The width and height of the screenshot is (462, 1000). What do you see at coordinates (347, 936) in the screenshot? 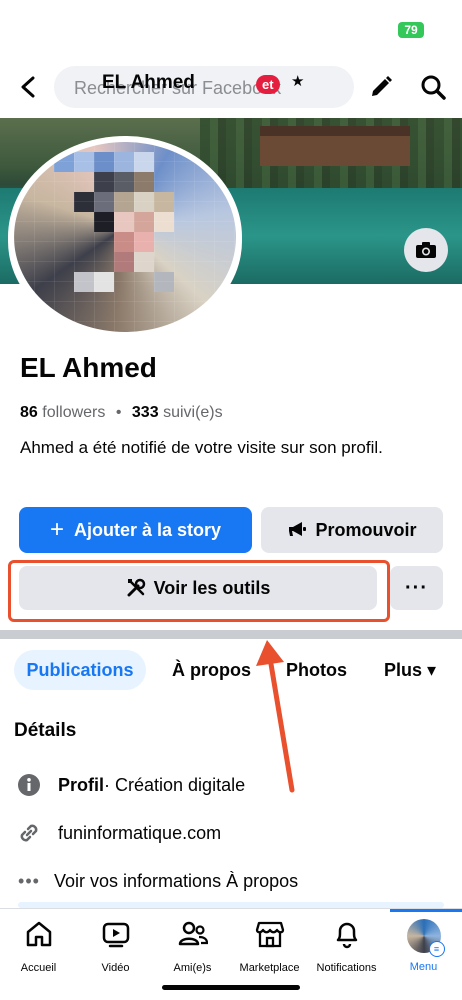
I see `bell-icon` at bounding box center [347, 936].